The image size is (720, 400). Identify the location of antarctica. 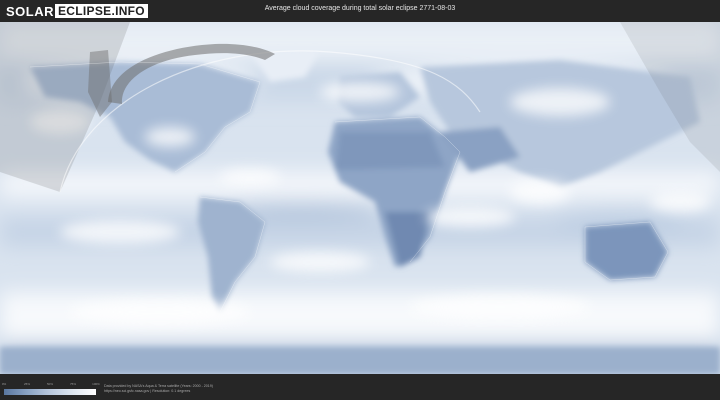
(360, 360).